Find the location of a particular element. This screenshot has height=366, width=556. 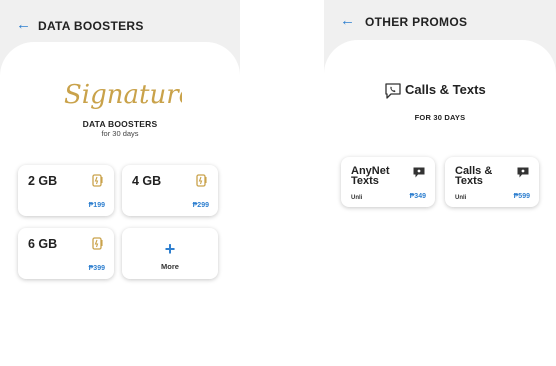

booster-price: ₱399 is located at coordinates (96, 268).